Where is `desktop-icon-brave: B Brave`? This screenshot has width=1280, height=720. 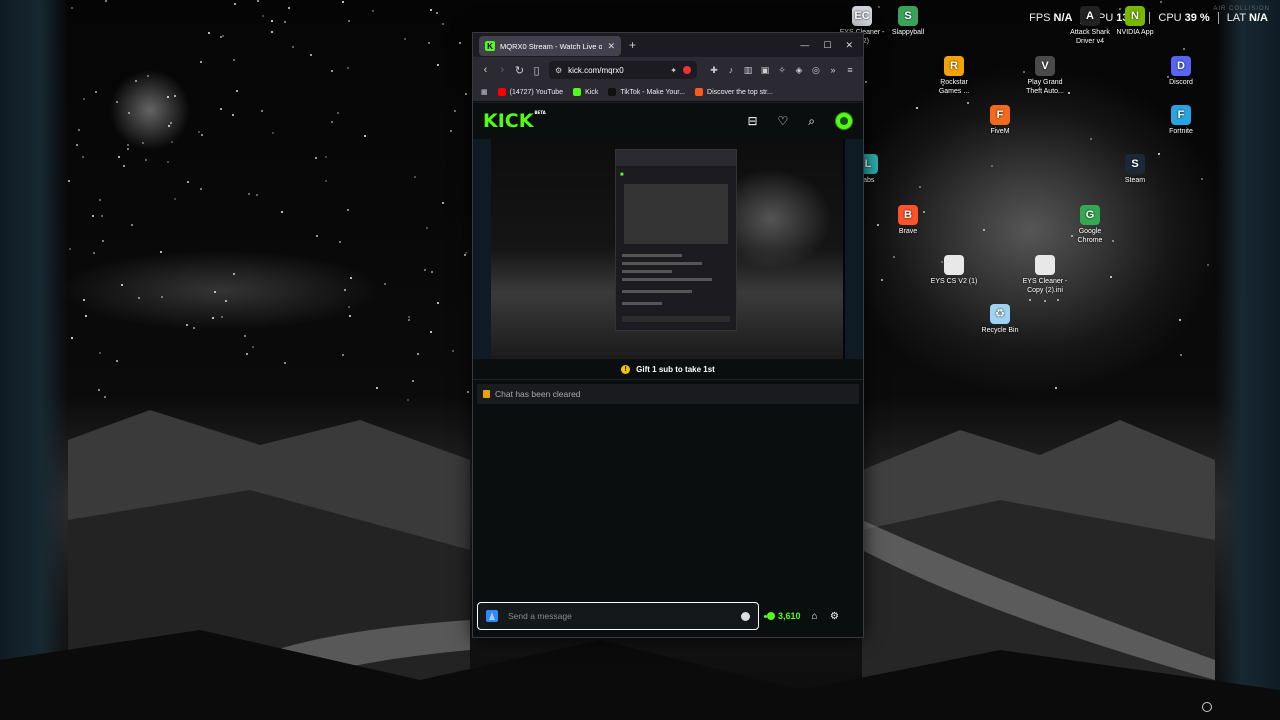 desktop-icon-brave: B Brave is located at coordinates (908, 220).